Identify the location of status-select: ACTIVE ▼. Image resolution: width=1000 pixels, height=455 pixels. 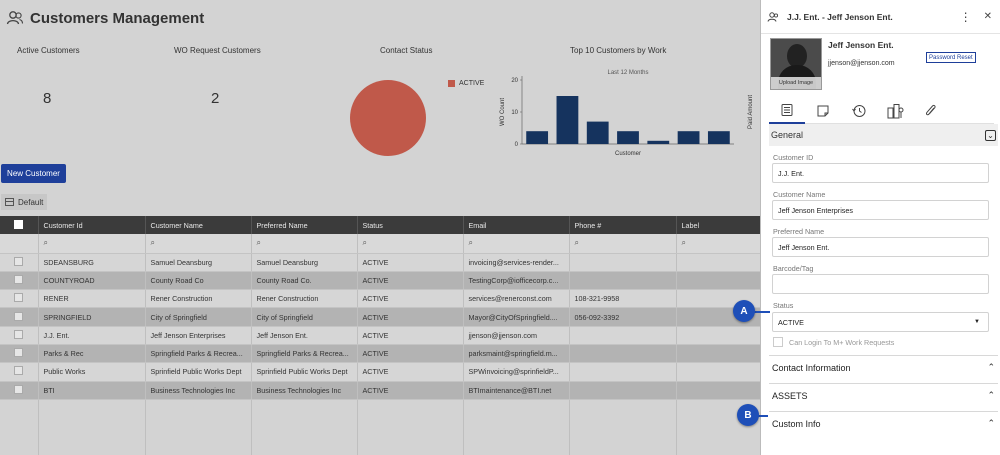
(880, 322).